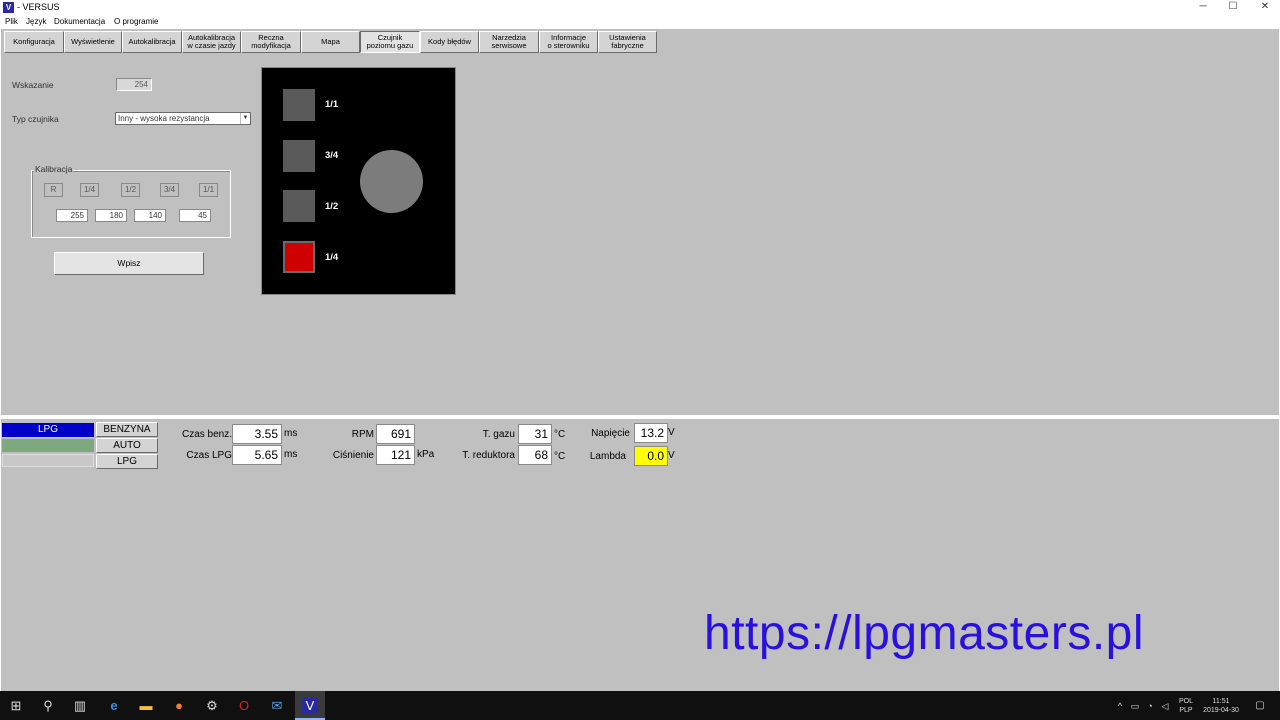 The image size is (1280, 720). What do you see at coordinates (150, 215) in the screenshot?
I see `calibration-value-3-4: 140` at bounding box center [150, 215].